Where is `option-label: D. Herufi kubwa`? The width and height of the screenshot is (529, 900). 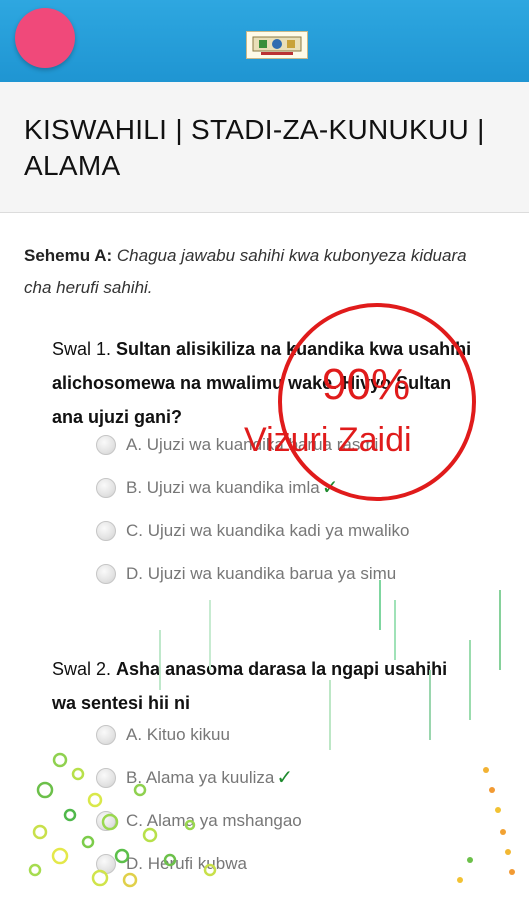
option-label: D. Herufi kubwa is located at coordinates (186, 863).